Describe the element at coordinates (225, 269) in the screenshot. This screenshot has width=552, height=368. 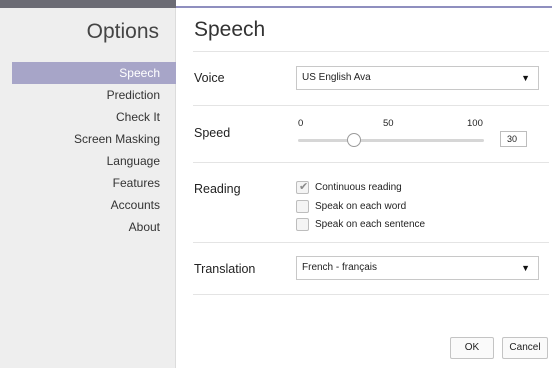
I see `translation-label: Translation` at that location.